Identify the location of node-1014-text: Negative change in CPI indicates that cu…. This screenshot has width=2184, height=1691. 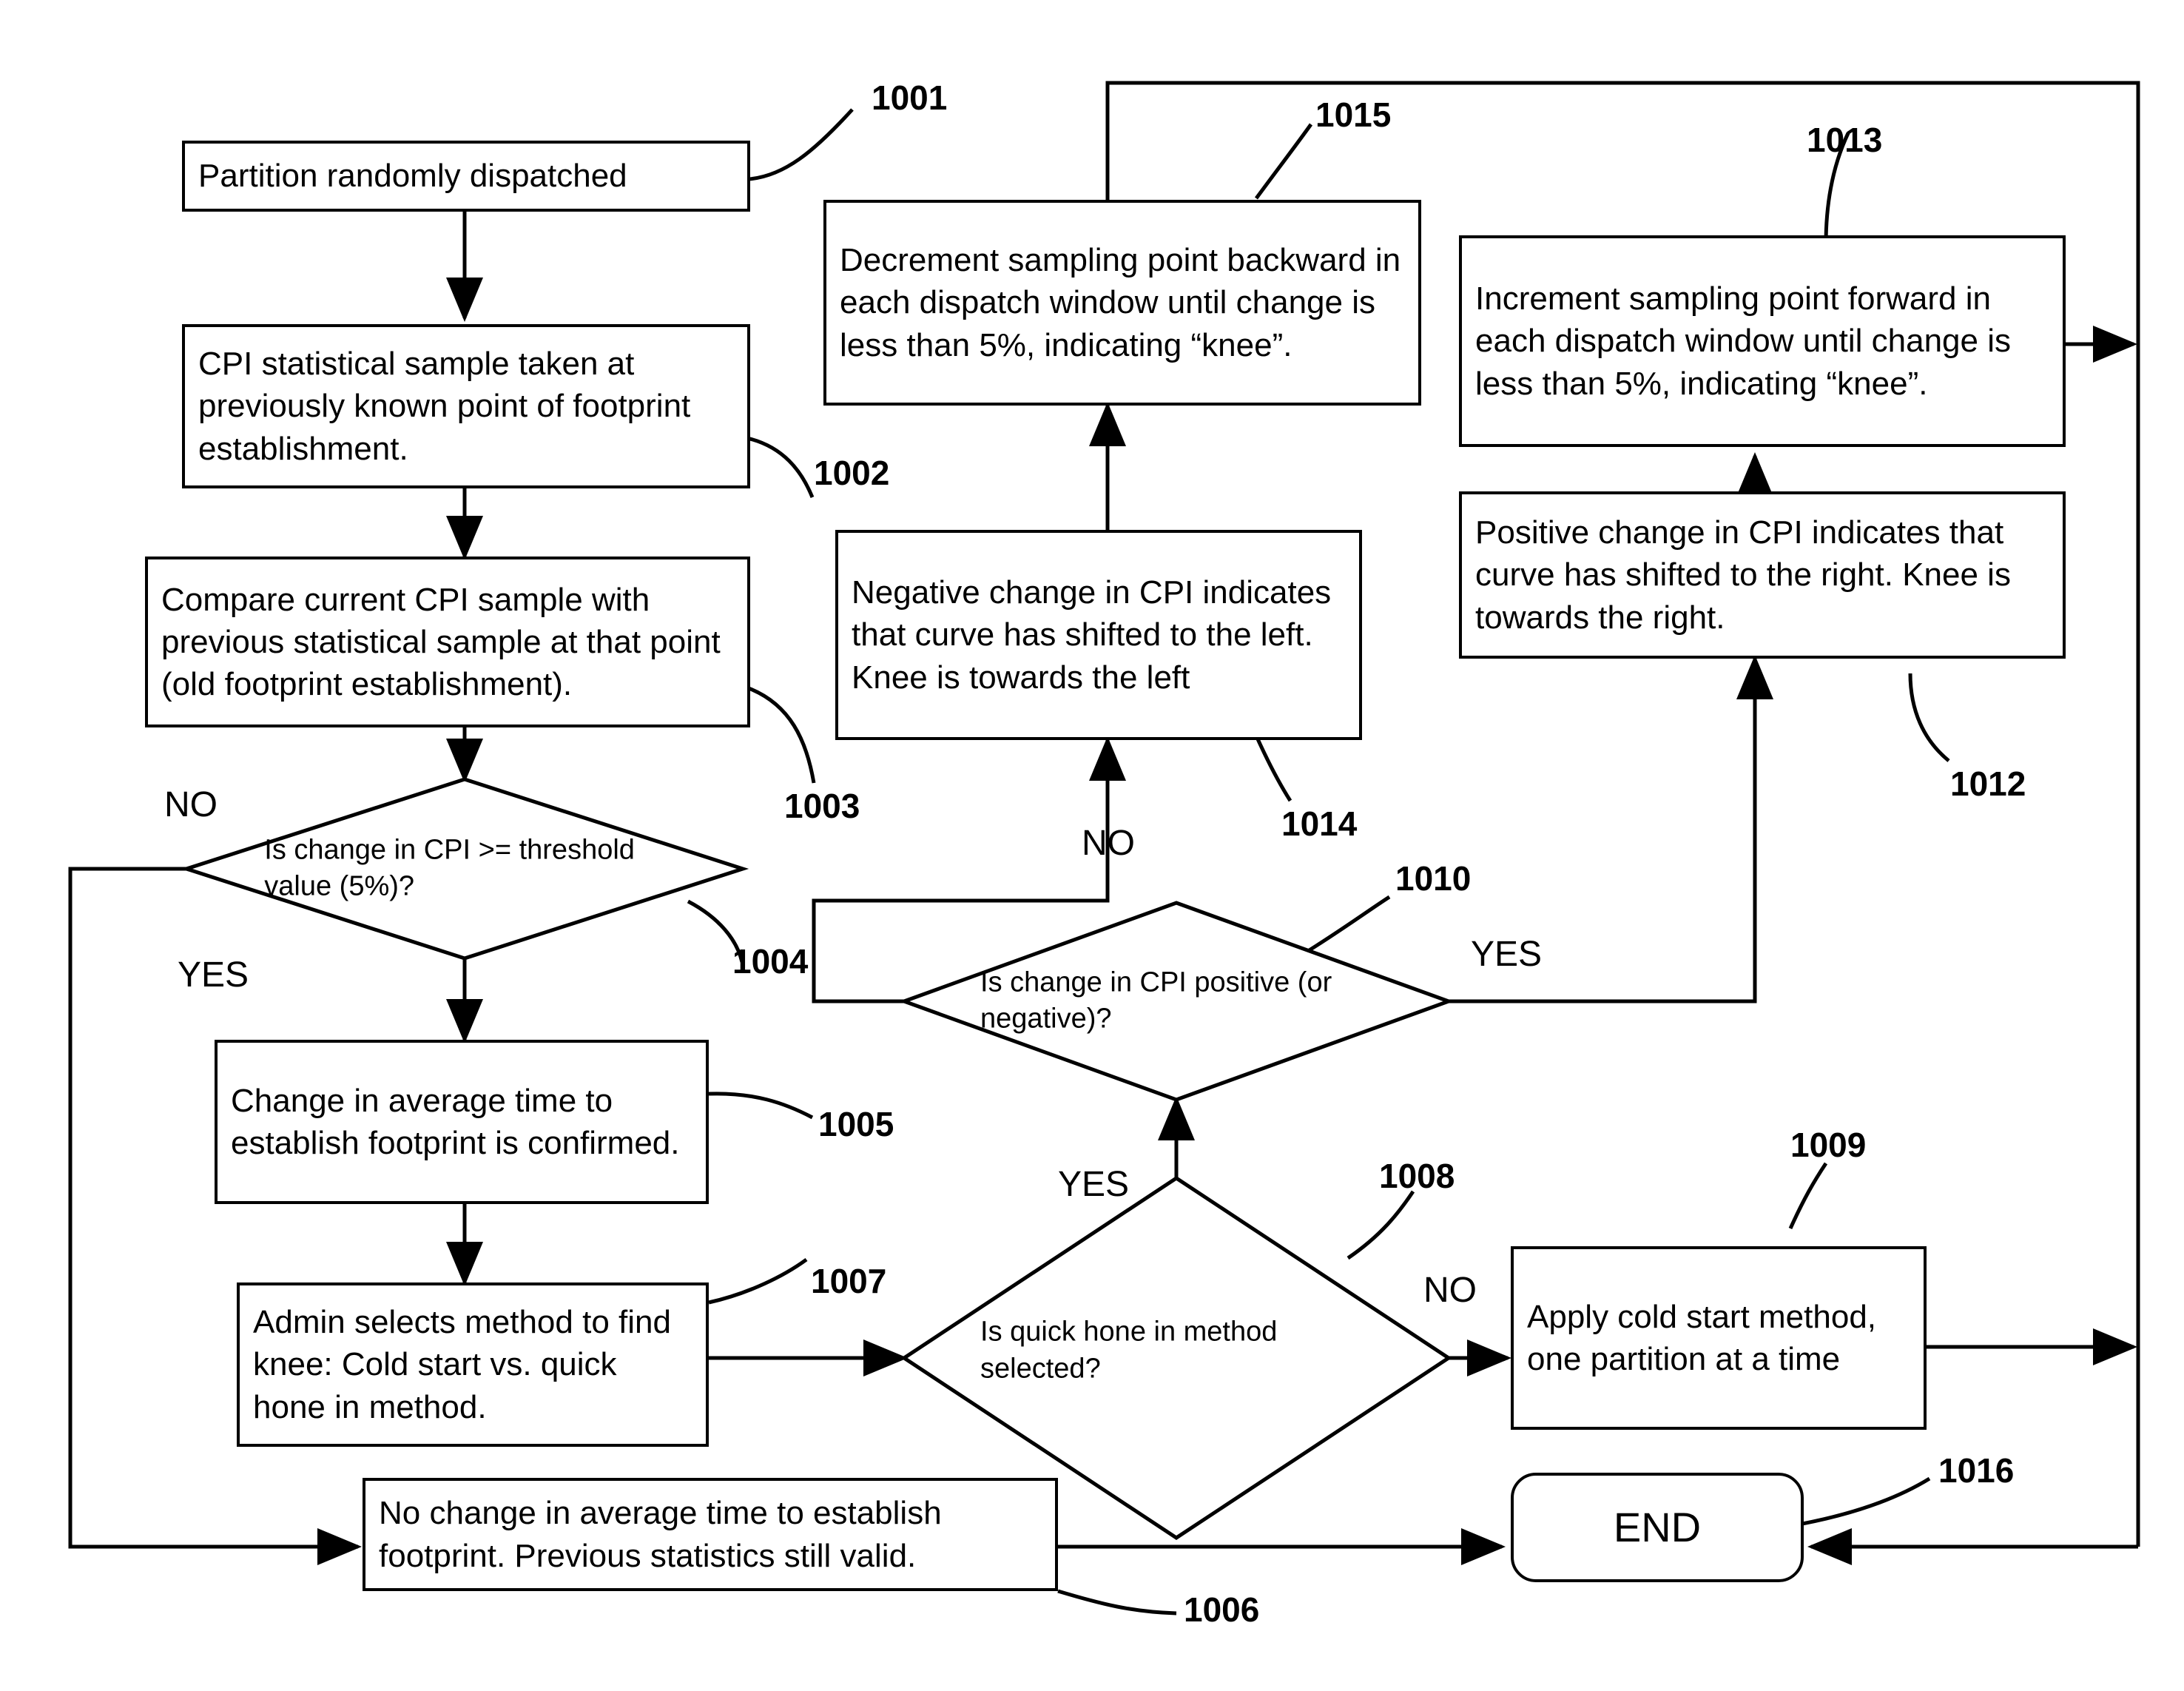
(1092, 635).